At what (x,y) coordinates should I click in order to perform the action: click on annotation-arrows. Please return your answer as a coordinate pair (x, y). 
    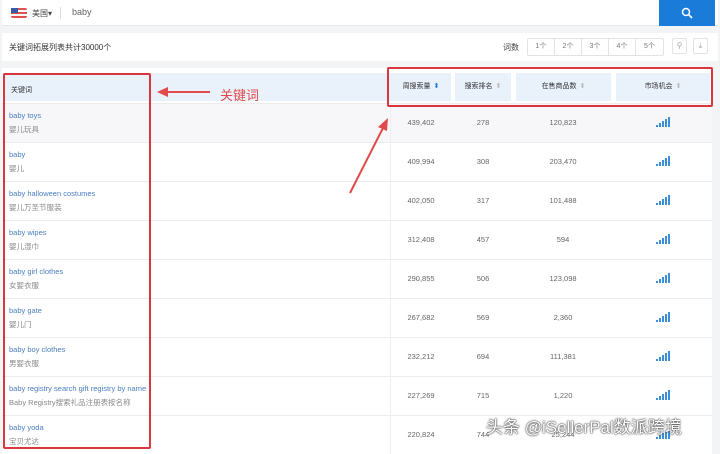
    Looking at the image, I should click on (272, 140).